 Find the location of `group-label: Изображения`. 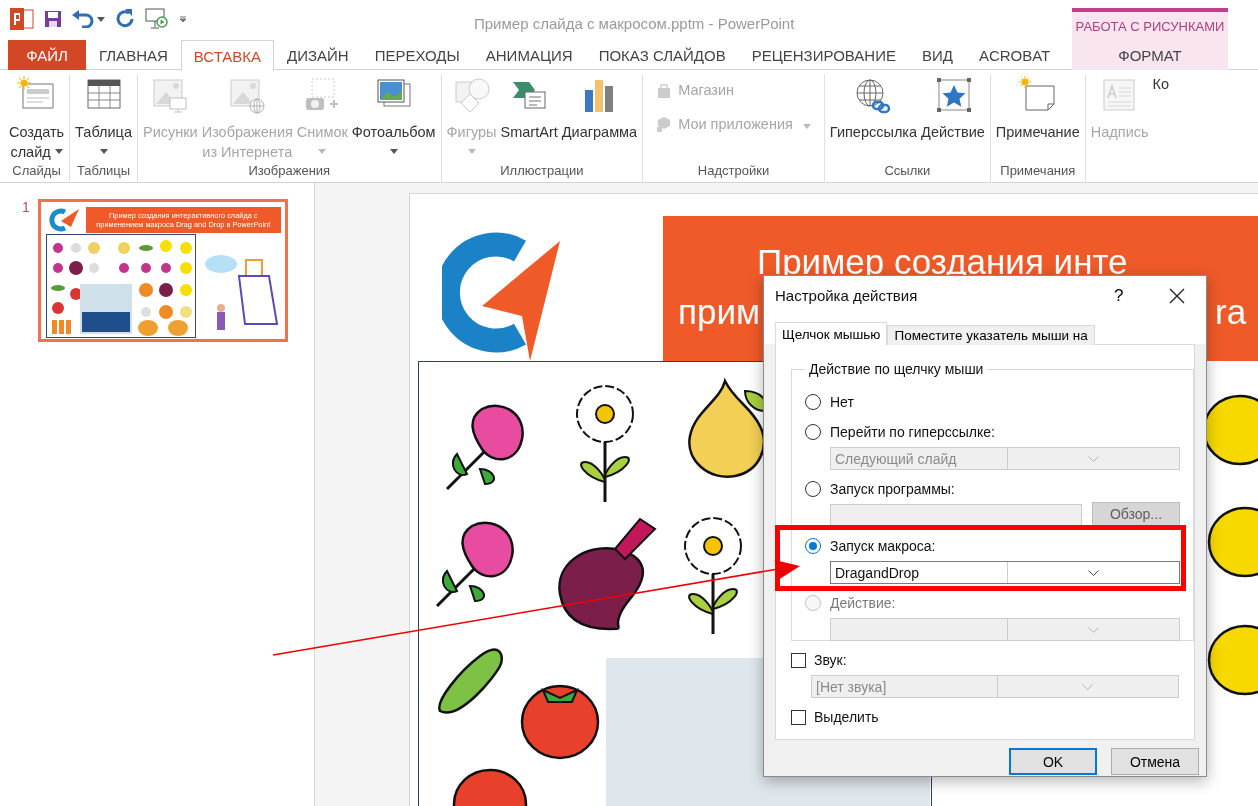

group-label: Изображения is located at coordinates (289, 171).